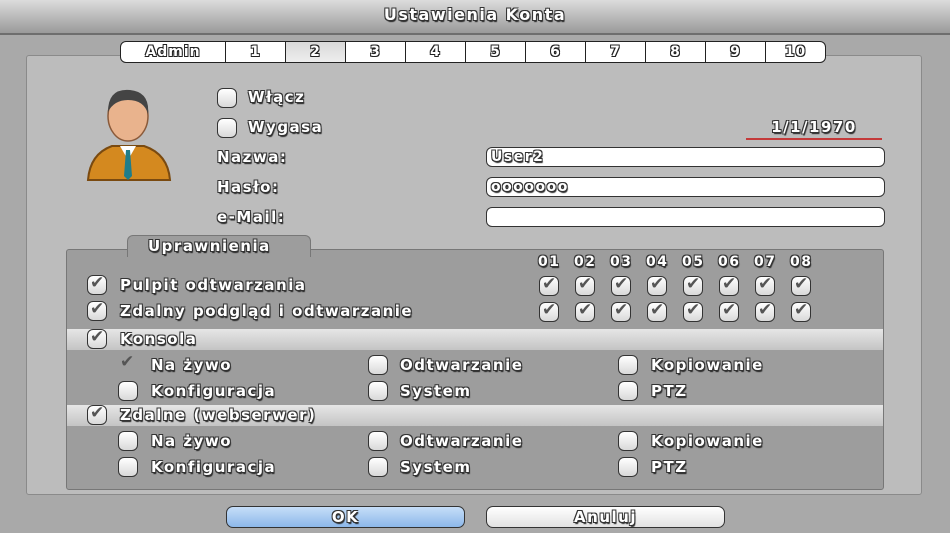 Image resolution: width=950 pixels, height=533 pixels. Describe the element at coordinates (676, 52) in the screenshot. I see `tab-8: 8` at that location.